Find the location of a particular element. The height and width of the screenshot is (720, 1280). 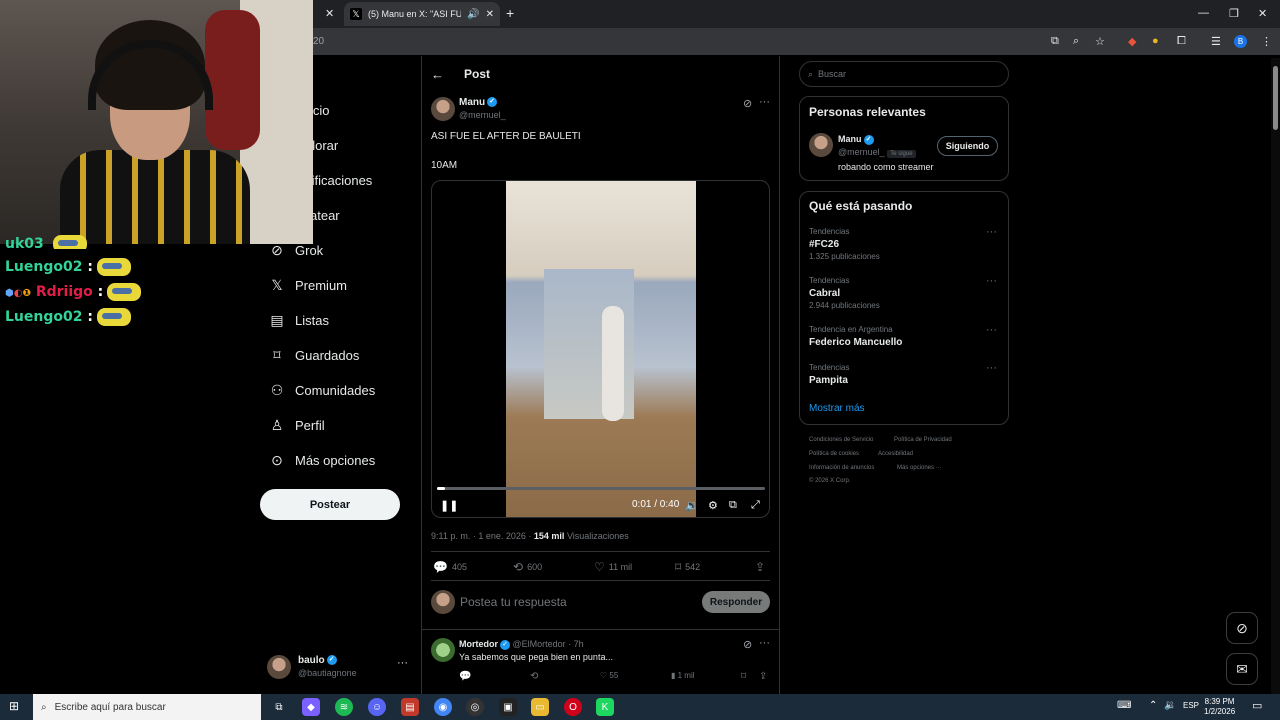

nav-listas: ▤ Listas is located at coordinates (298, 320).